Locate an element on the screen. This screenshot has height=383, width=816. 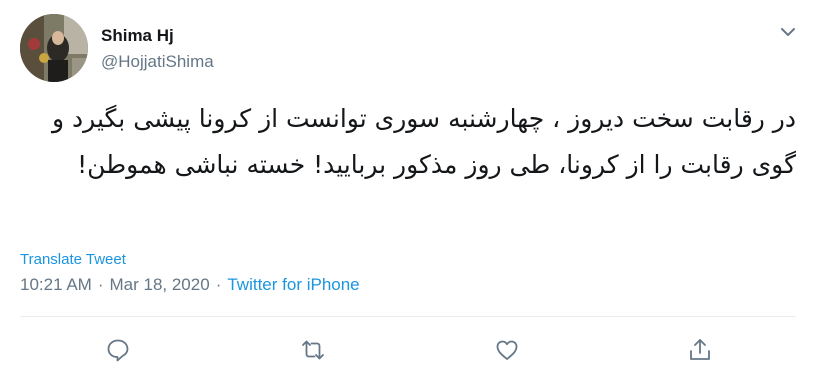
author-name: Shima Hj is located at coordinates (137, 36).